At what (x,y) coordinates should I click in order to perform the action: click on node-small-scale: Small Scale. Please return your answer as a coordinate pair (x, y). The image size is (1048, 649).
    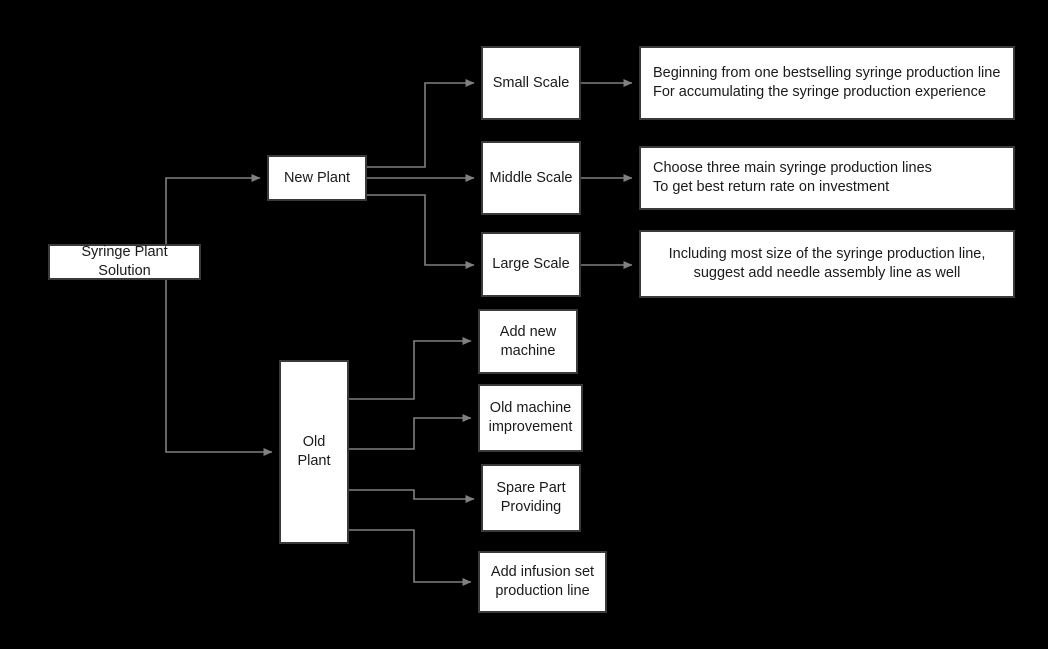
    Looking at the image, I should click on (531, 83).